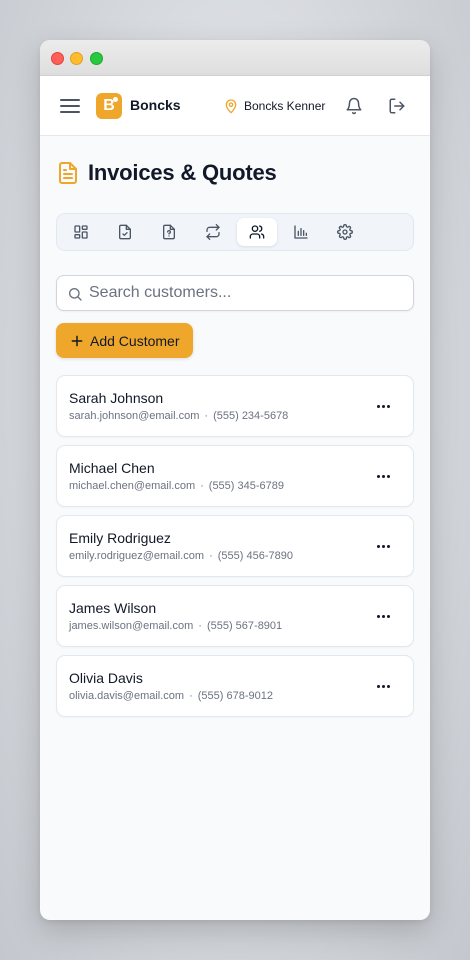 This screenshot has height=960, width=470. I want to click on page-title: Invoices & Quotes, so click(182, 172).